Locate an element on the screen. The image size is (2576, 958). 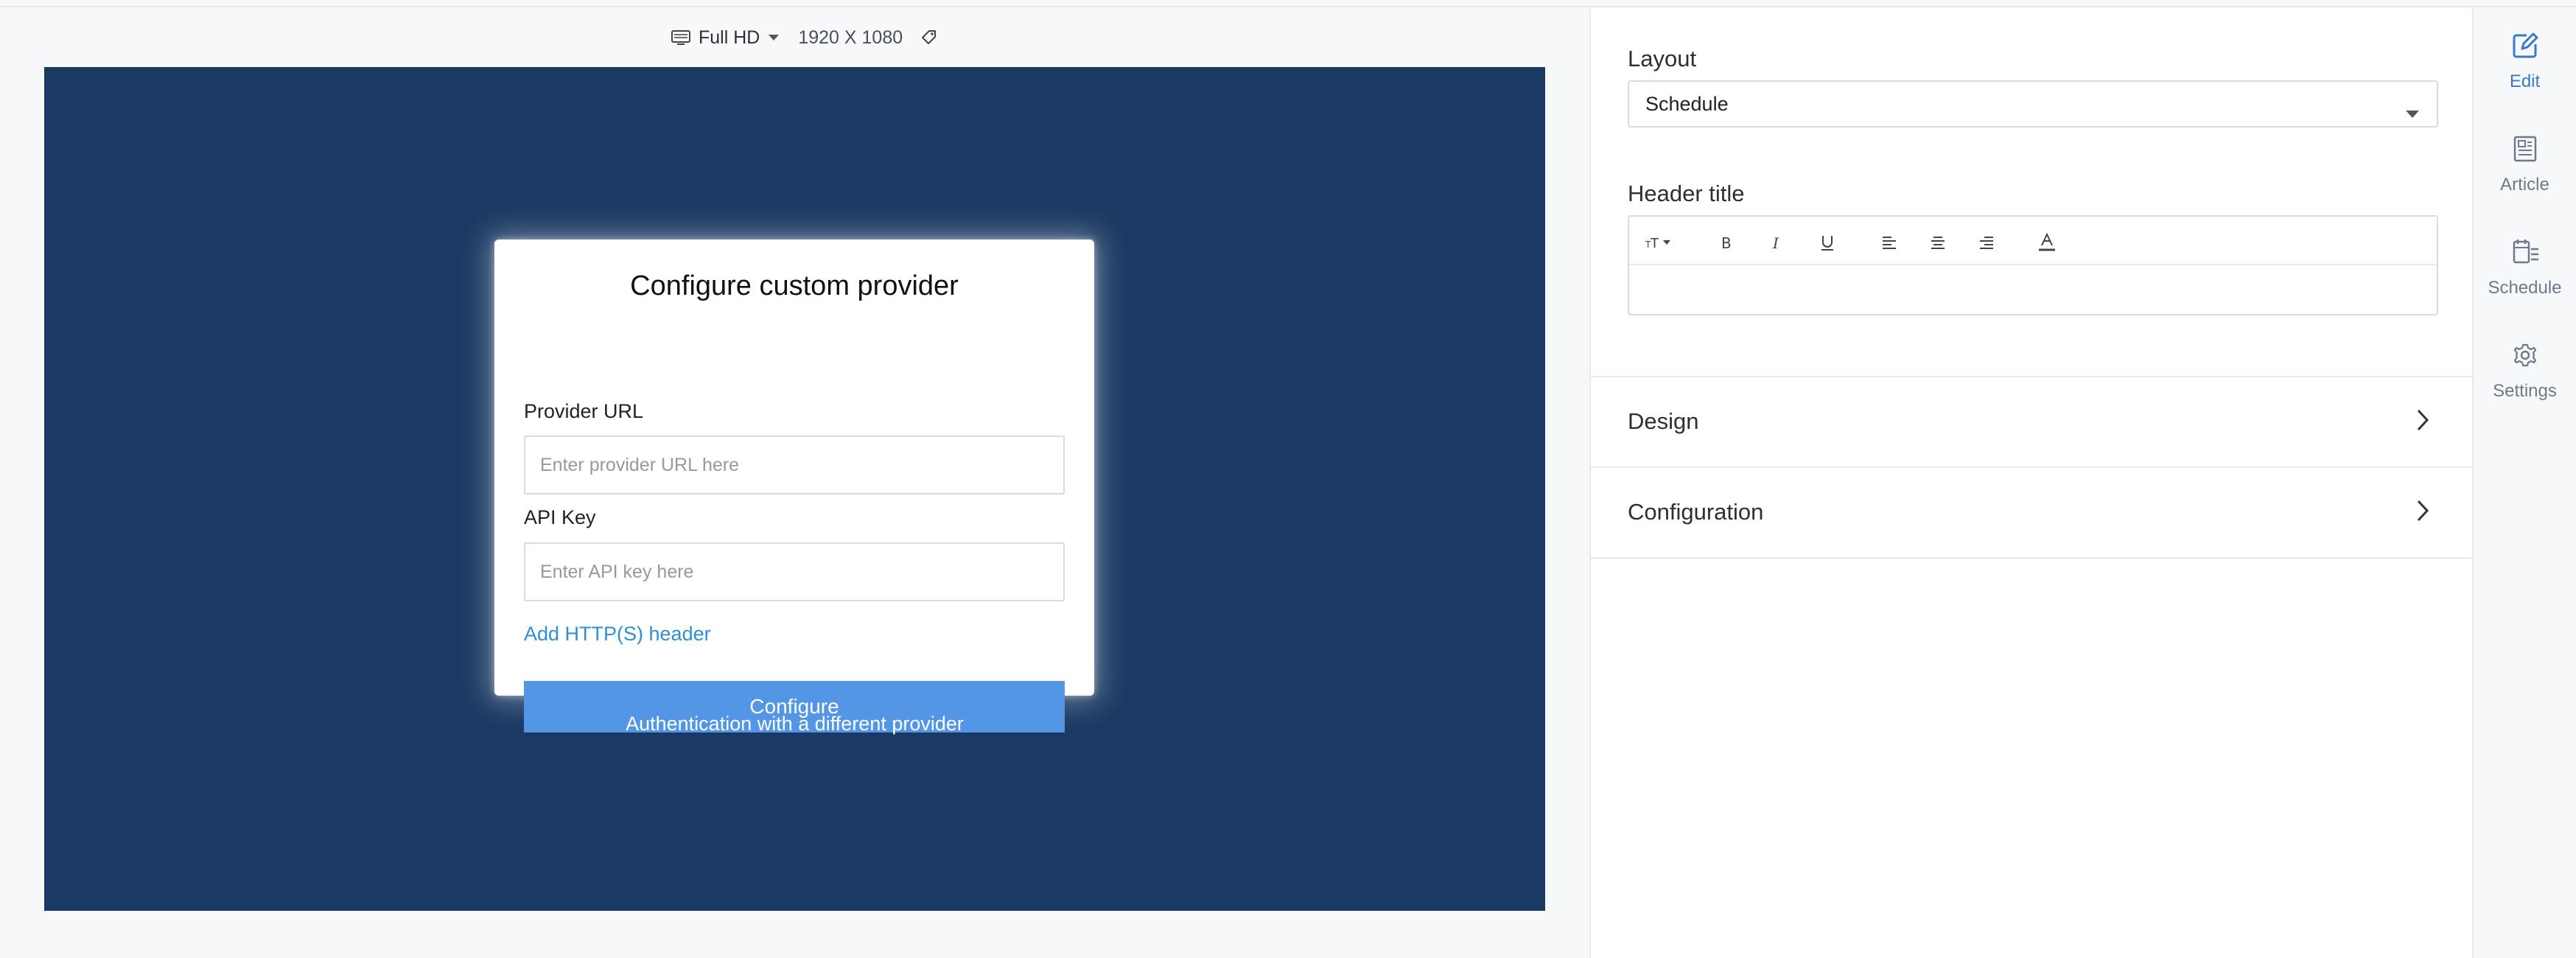
header-title-text-area is located at coordinates (2033, 289).